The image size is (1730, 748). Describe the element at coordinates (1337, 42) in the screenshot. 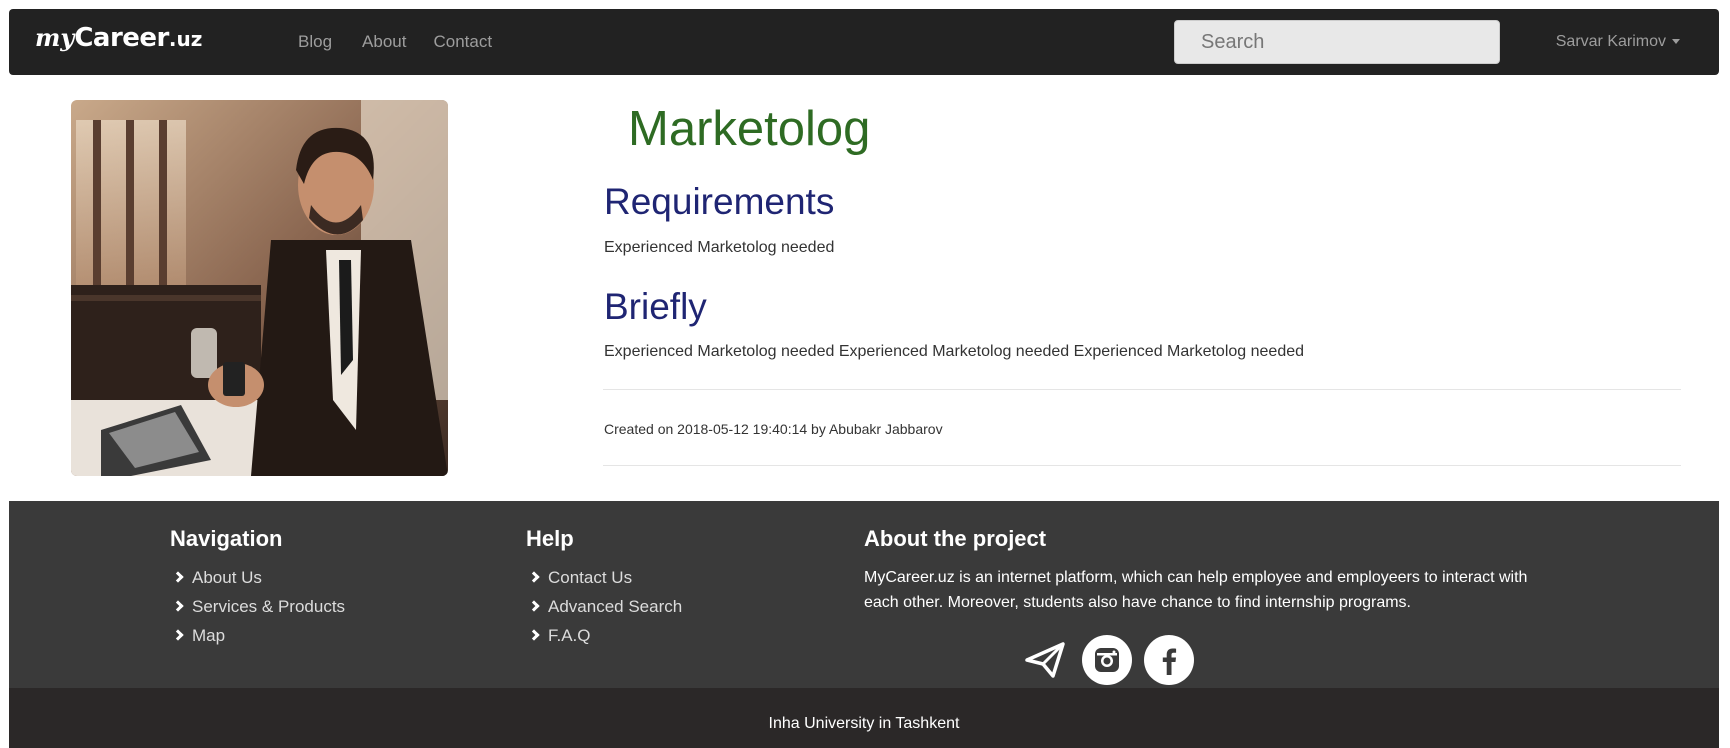

I see `search-input` at that location.